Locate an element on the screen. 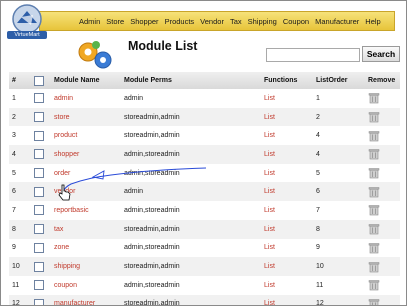  table-row: 9 zone admin,storeadmin List 9 is located at coordinates (204, 248).